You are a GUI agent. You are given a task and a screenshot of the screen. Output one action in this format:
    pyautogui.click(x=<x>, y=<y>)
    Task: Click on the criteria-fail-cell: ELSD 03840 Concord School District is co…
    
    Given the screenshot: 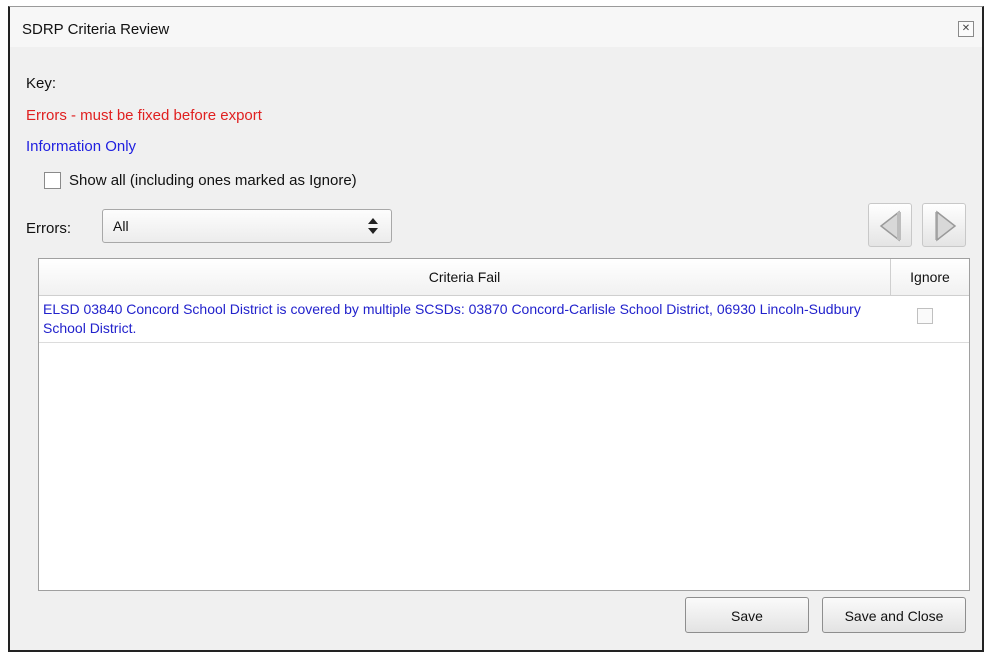 What is the action you would take?
    pyautogui.click(x=452, y=318)
    